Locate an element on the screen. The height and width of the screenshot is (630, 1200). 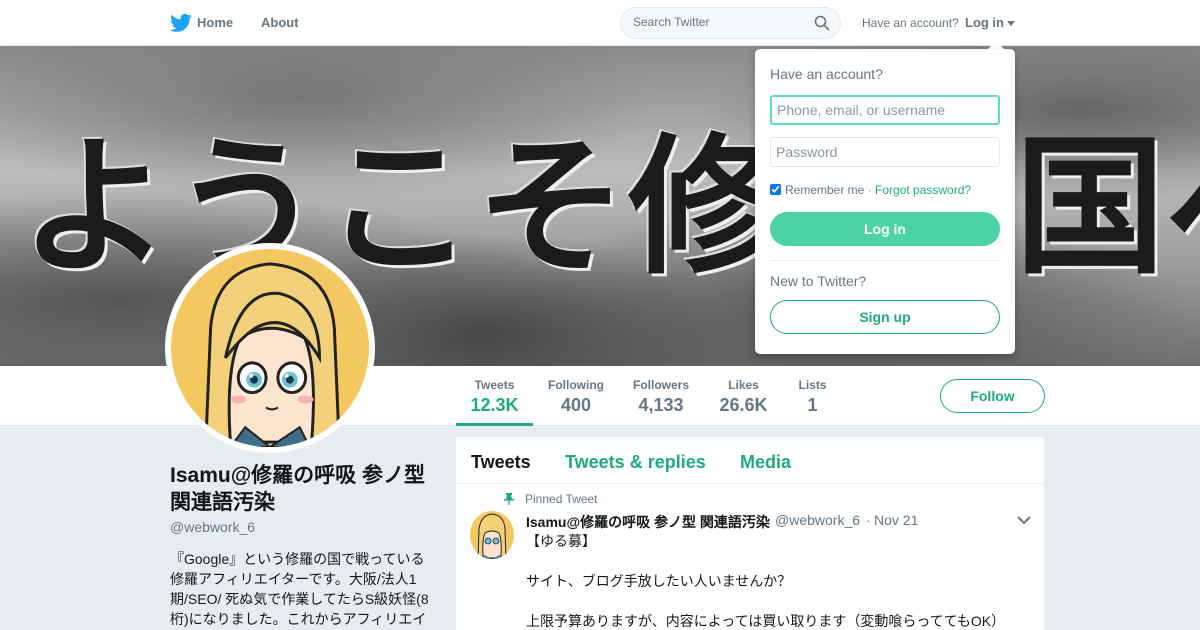
dropdown-title: Have an account? is located at coordinates (826, 74).